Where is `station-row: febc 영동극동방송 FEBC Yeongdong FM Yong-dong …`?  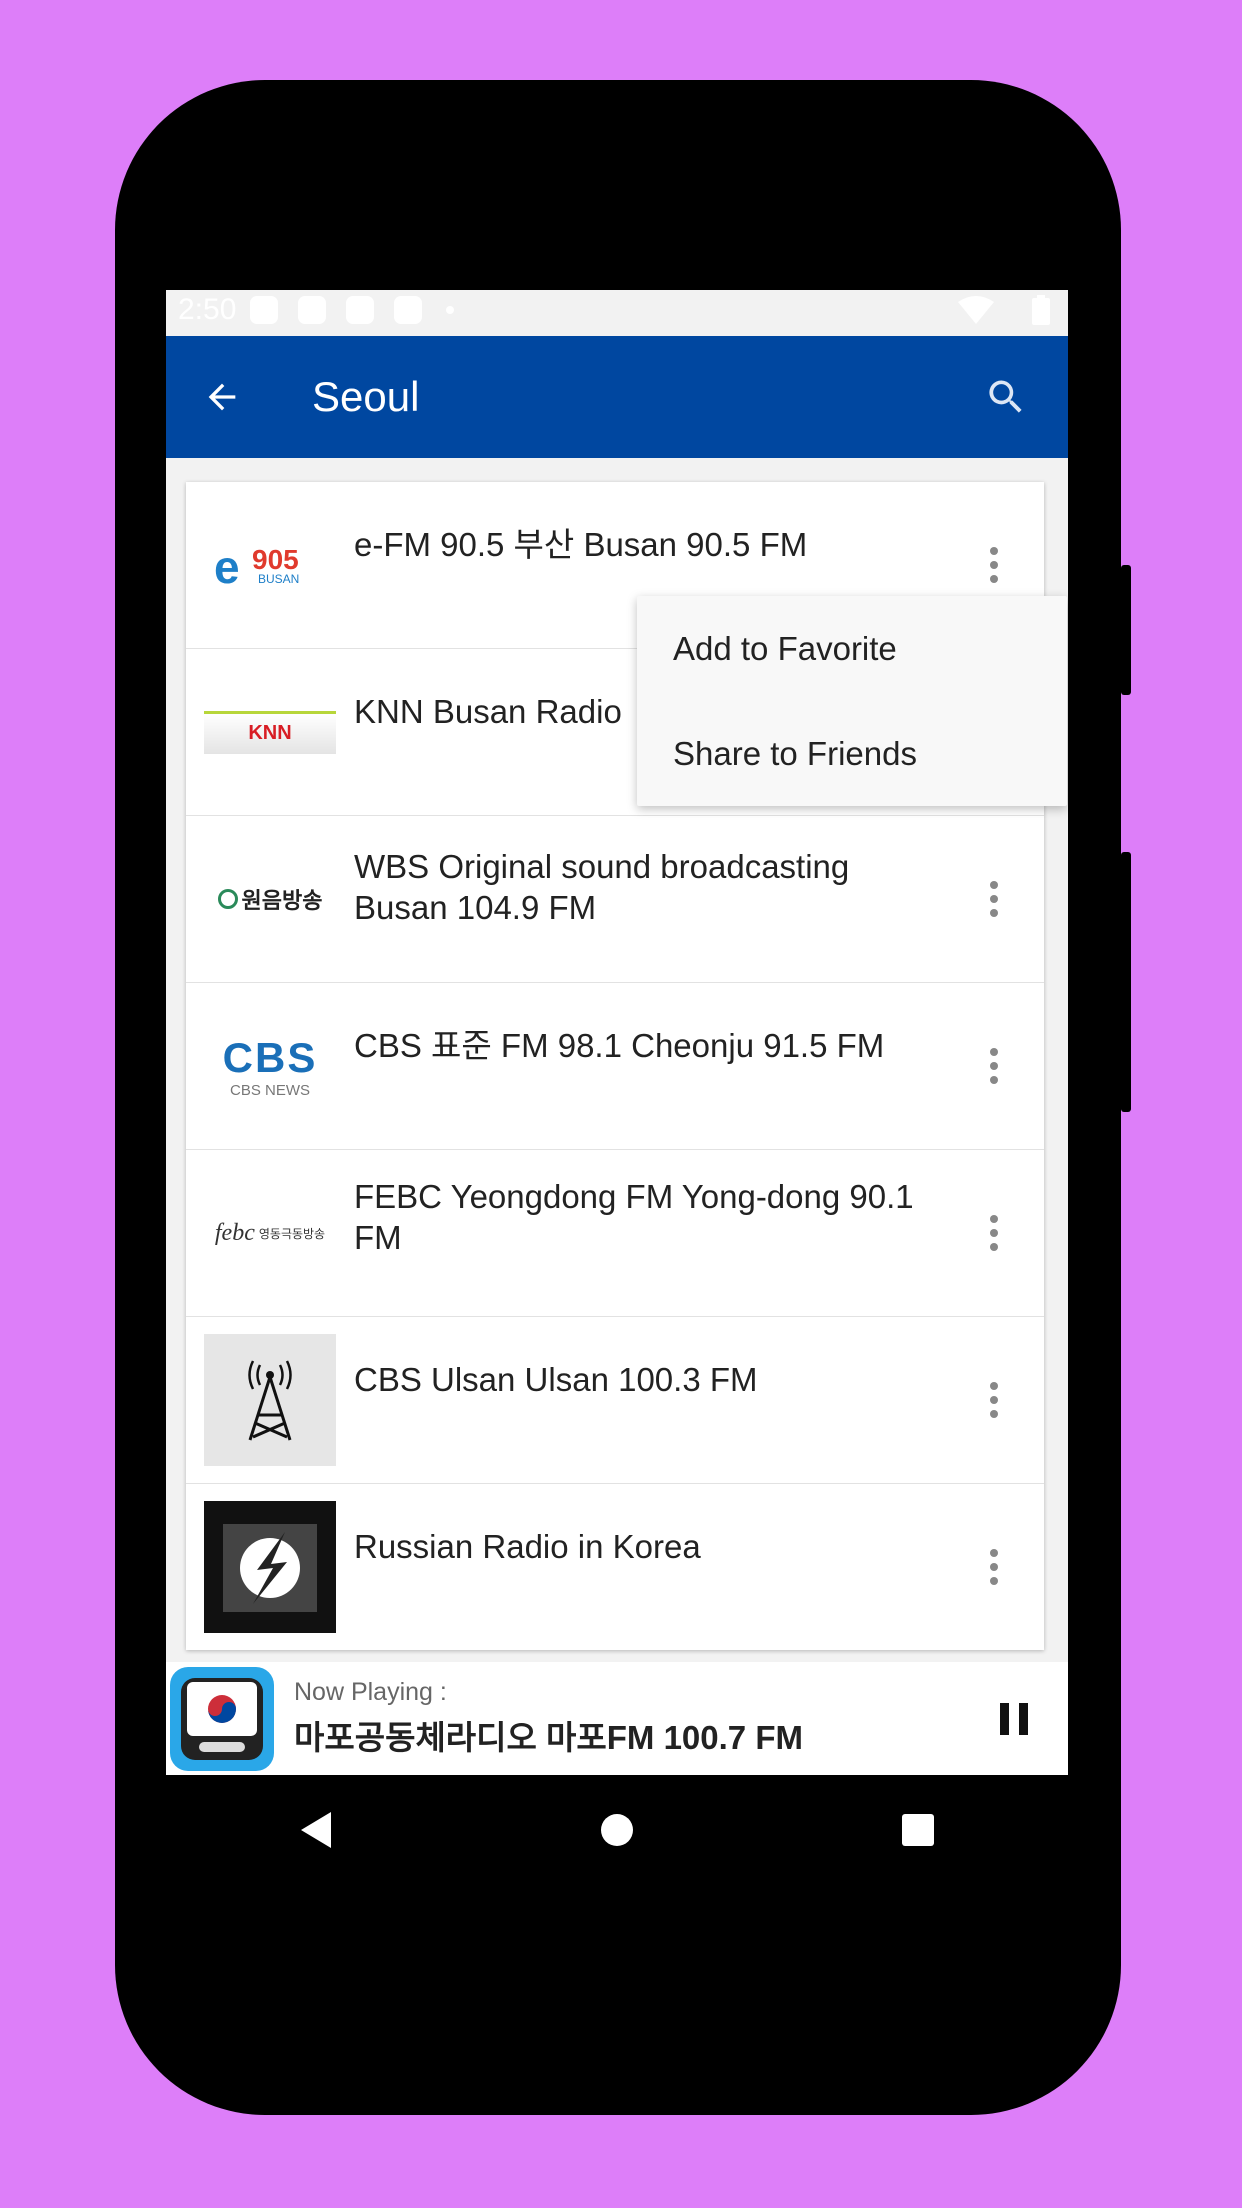
station-row: febc 영동극동방송 FEBC Yeongdong FM Yong-dong … is located at coordinates (615, 1233).